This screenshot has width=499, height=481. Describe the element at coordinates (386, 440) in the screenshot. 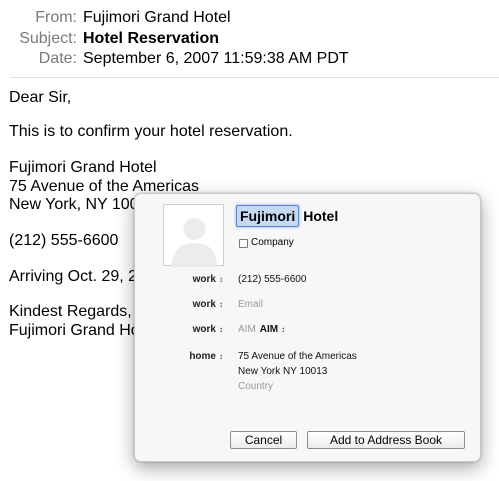

I see `add-to-address-book-button: Add to Address Book` at that location.